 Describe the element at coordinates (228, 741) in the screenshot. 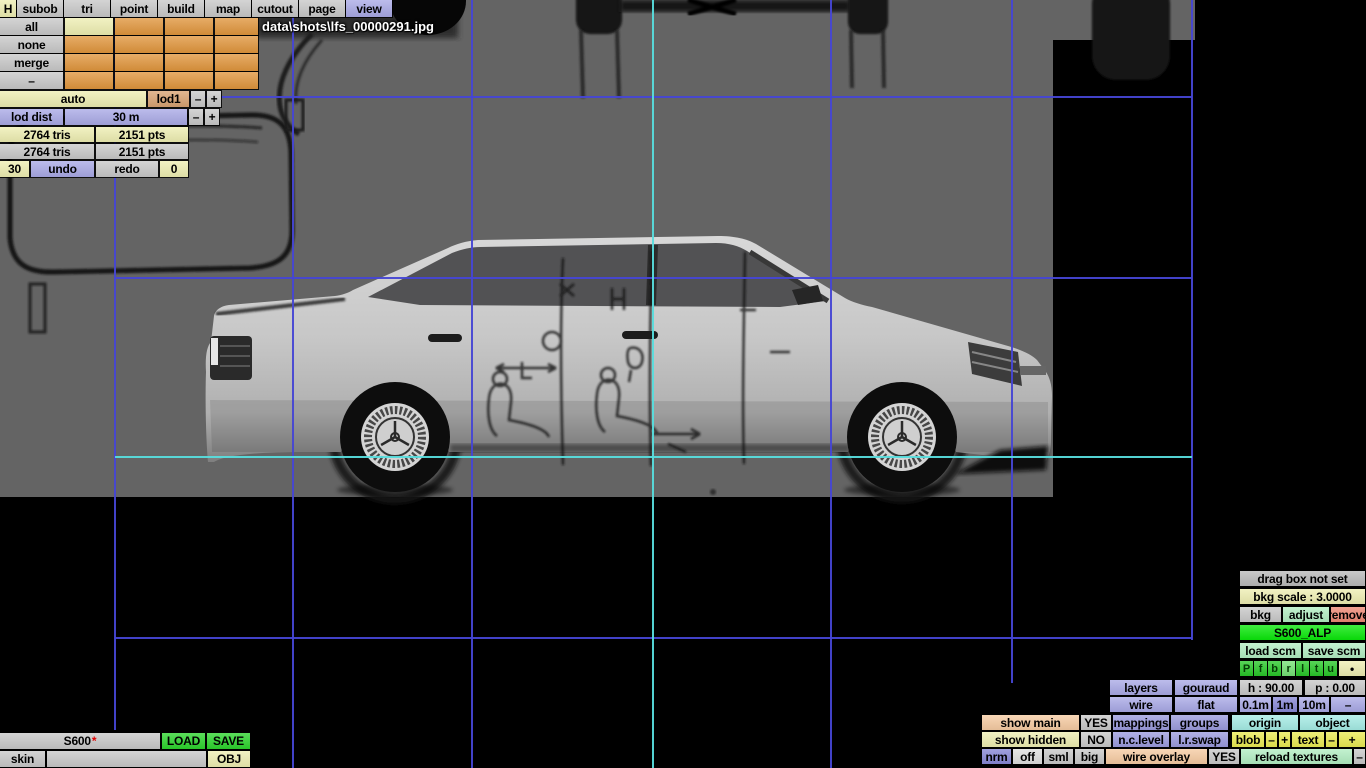

I see `save-button: SAVE` at that location.